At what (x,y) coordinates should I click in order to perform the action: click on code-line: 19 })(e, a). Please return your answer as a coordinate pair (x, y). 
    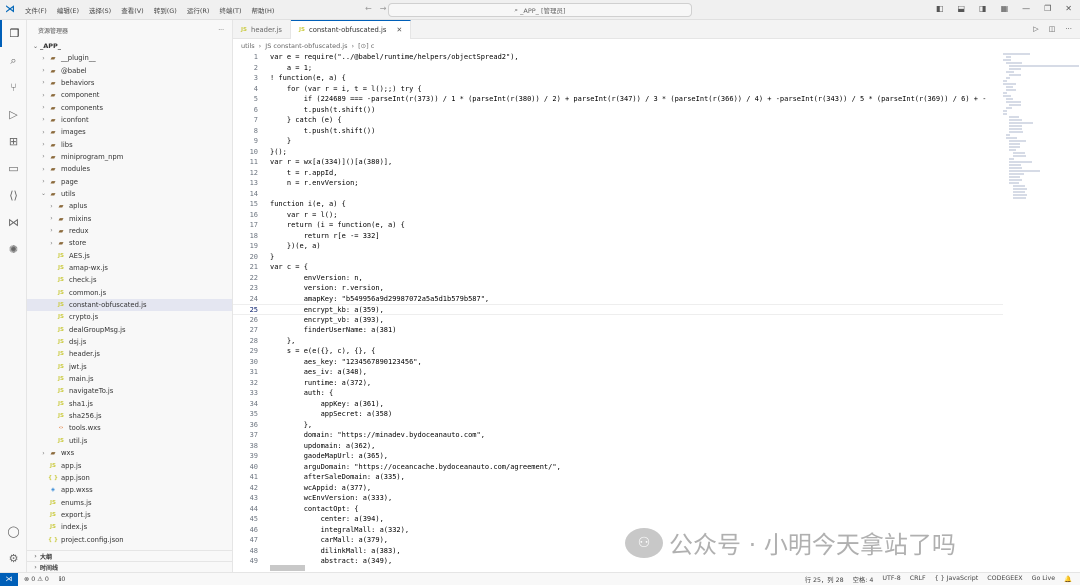
    Looking at the image, I should click on (618, 246).